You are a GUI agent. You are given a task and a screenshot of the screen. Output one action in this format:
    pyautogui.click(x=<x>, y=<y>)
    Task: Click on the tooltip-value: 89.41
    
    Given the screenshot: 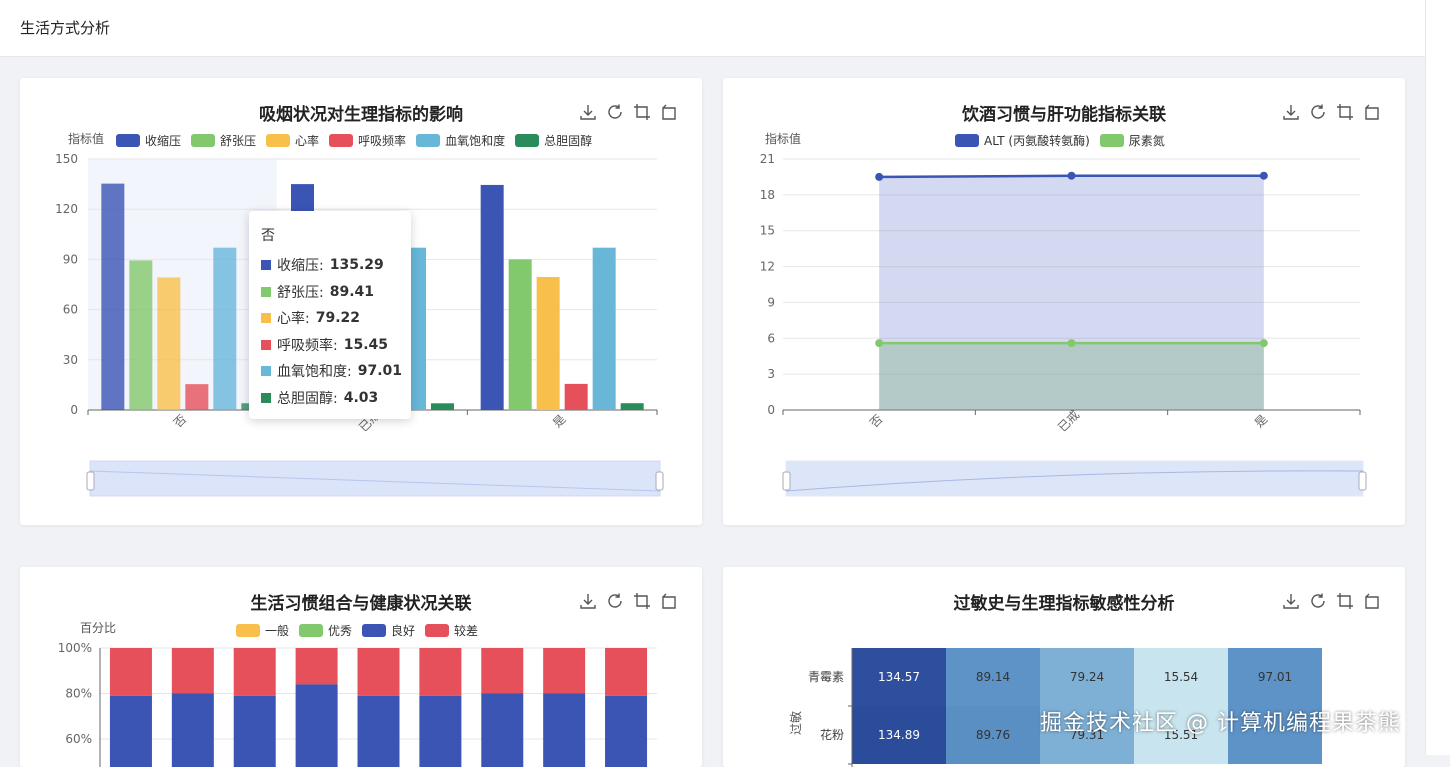 What is the action you would take?
    pyautogui.click(x=352, y=292)
    